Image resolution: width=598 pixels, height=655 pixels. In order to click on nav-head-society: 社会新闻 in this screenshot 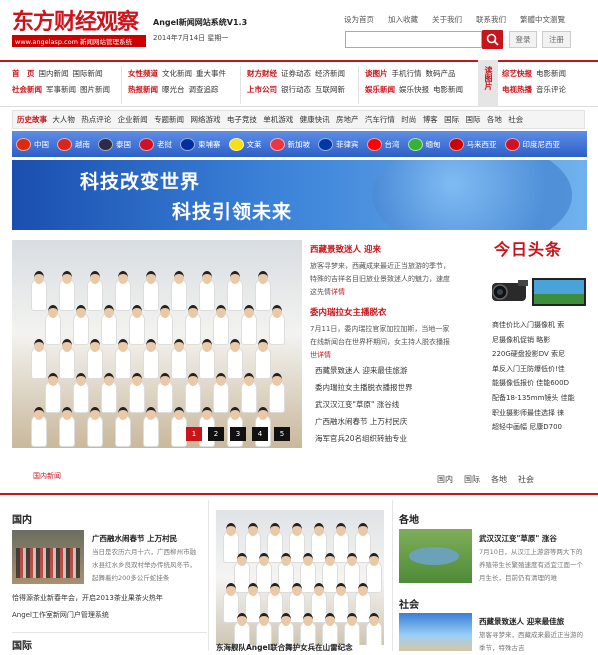, I will do `click(27, 89)`.